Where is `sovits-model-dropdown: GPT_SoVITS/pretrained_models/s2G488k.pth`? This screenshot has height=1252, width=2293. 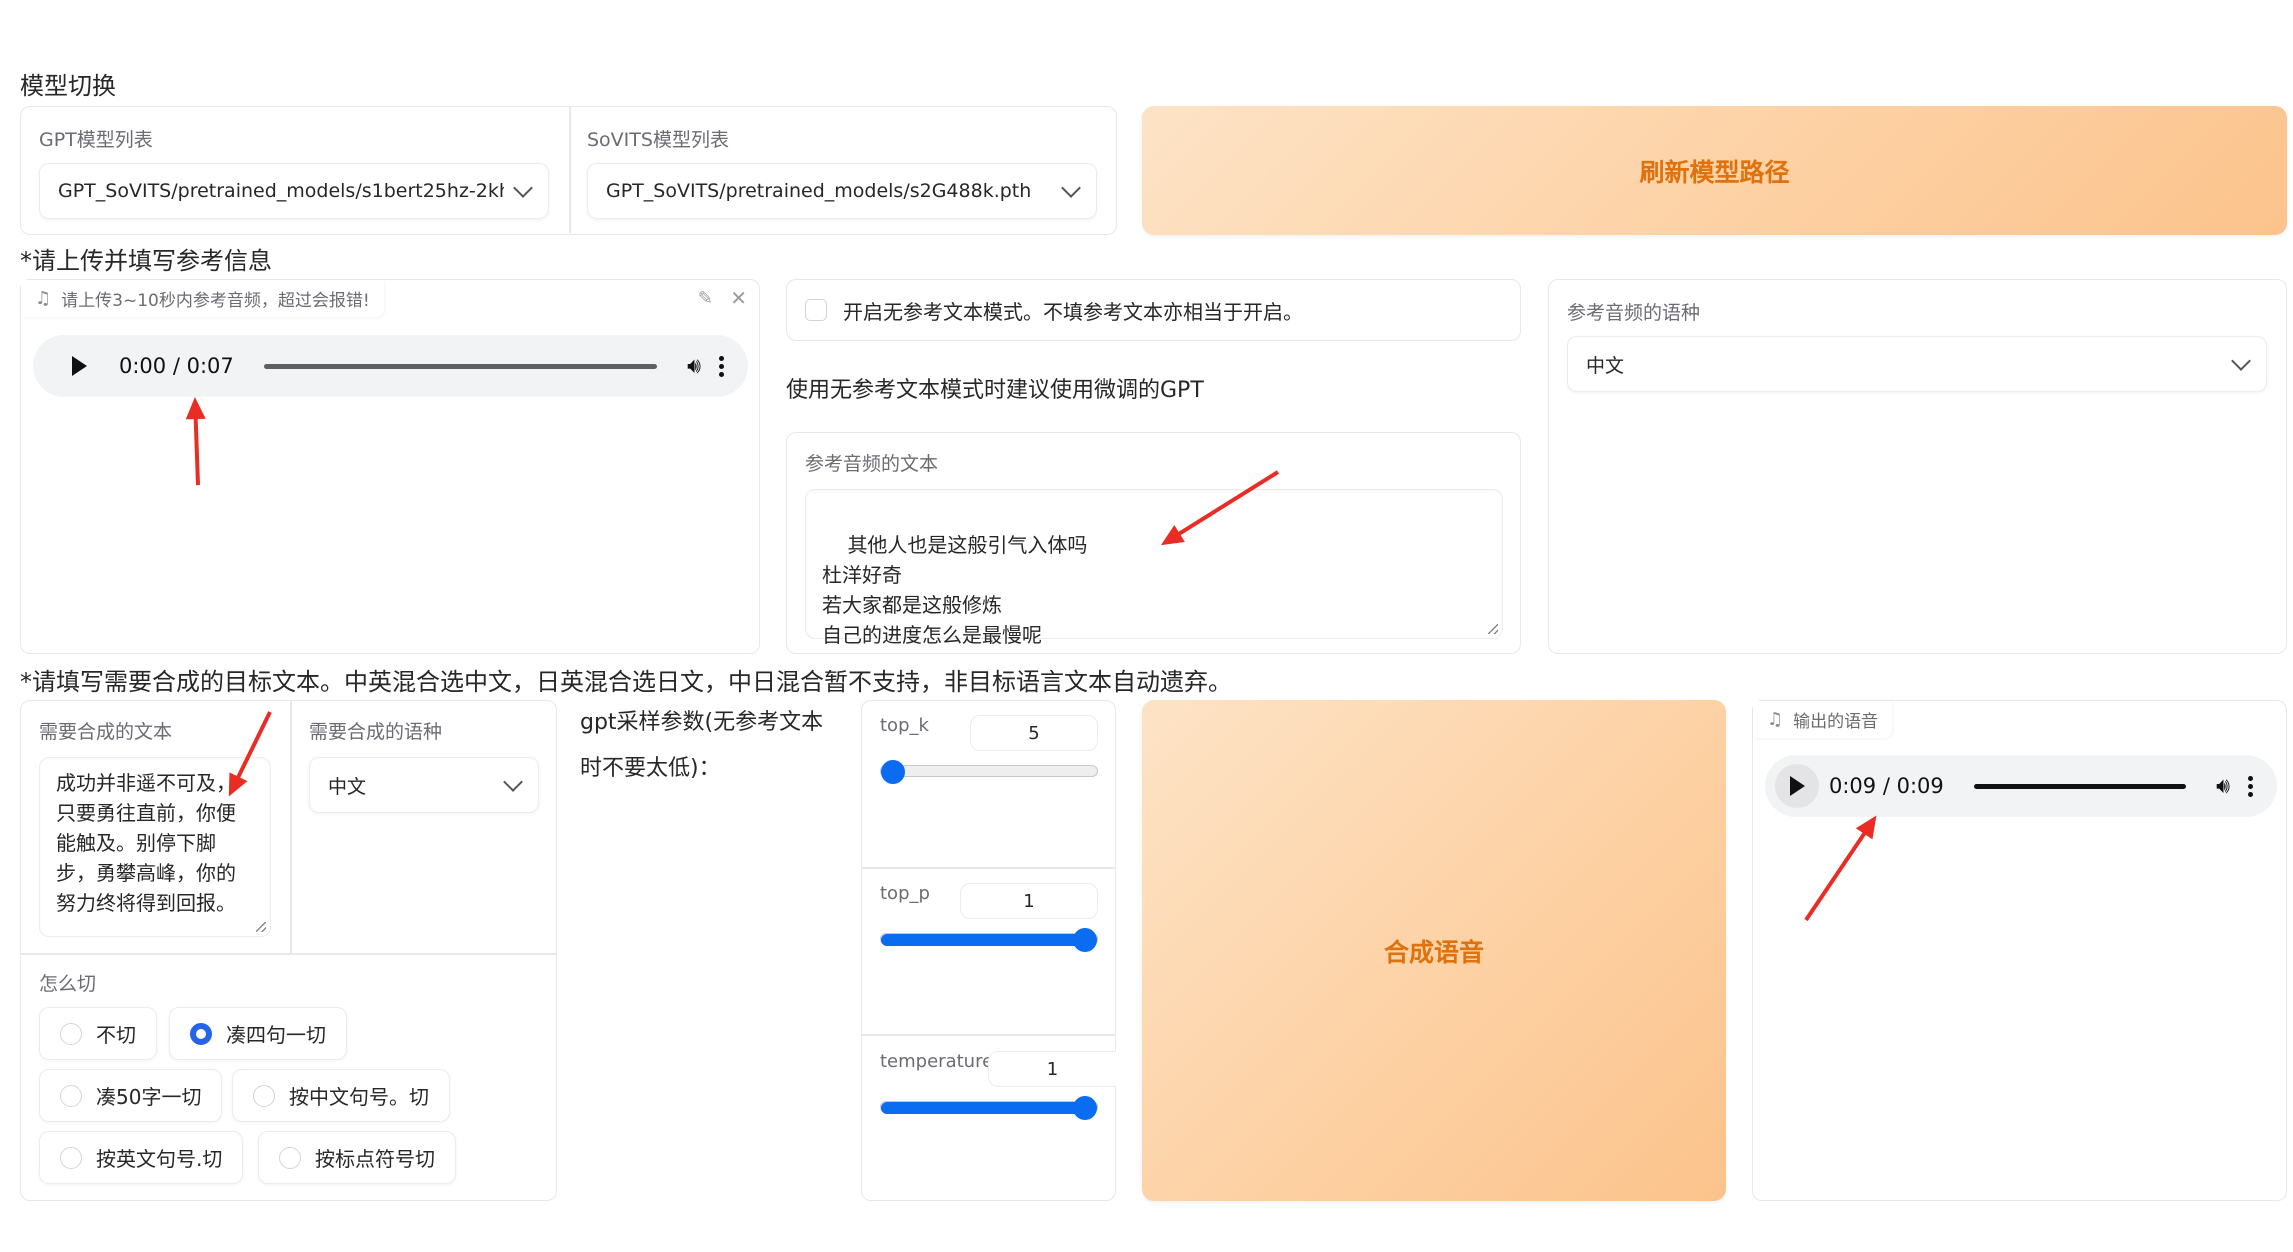
sovits-model-dropdown: GPT_SoVITS/pretrained_models/s2G488k.pth is located at coordinates (842, 191).